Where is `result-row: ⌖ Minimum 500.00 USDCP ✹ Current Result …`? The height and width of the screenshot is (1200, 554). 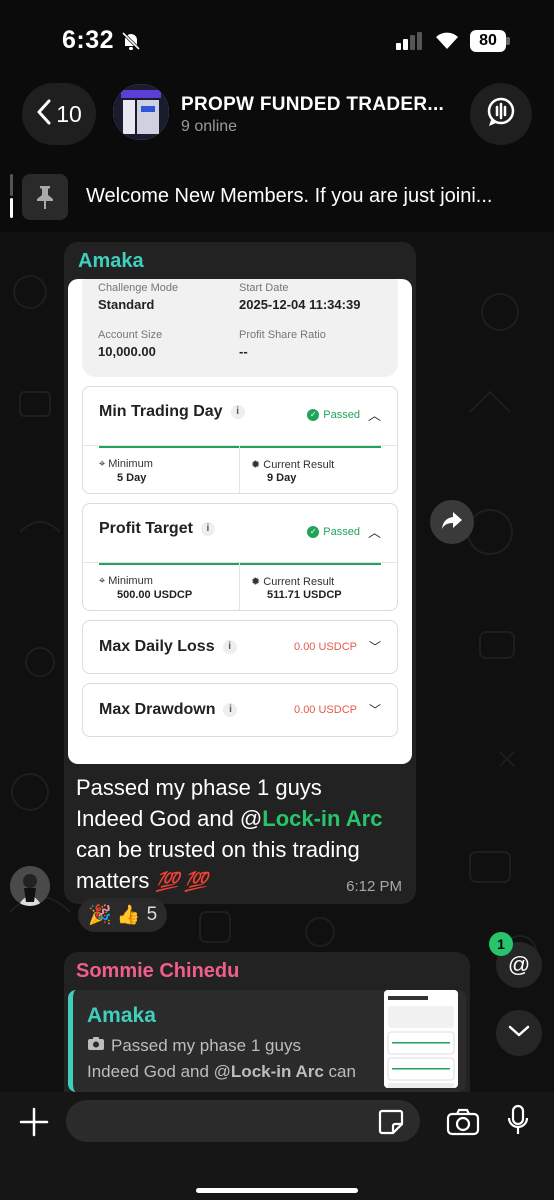 result-row: ⌖ Minimum 500.00 USDCP ✹ Current Result … is located at coordinates (240, 586).